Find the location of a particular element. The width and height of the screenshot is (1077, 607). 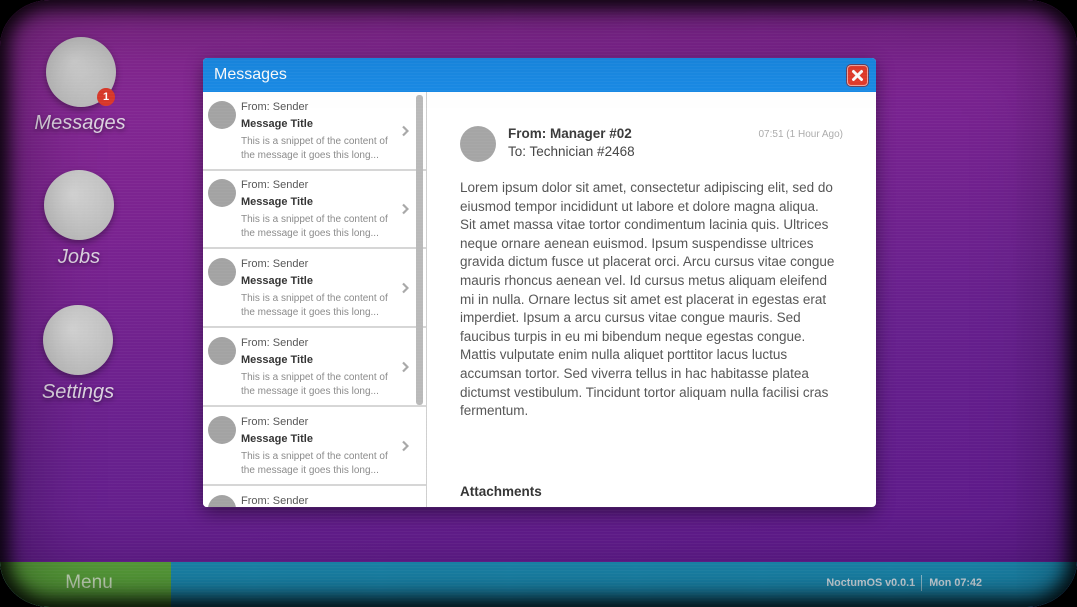

message-list-scrollbar is located at coordinates (419, 250).